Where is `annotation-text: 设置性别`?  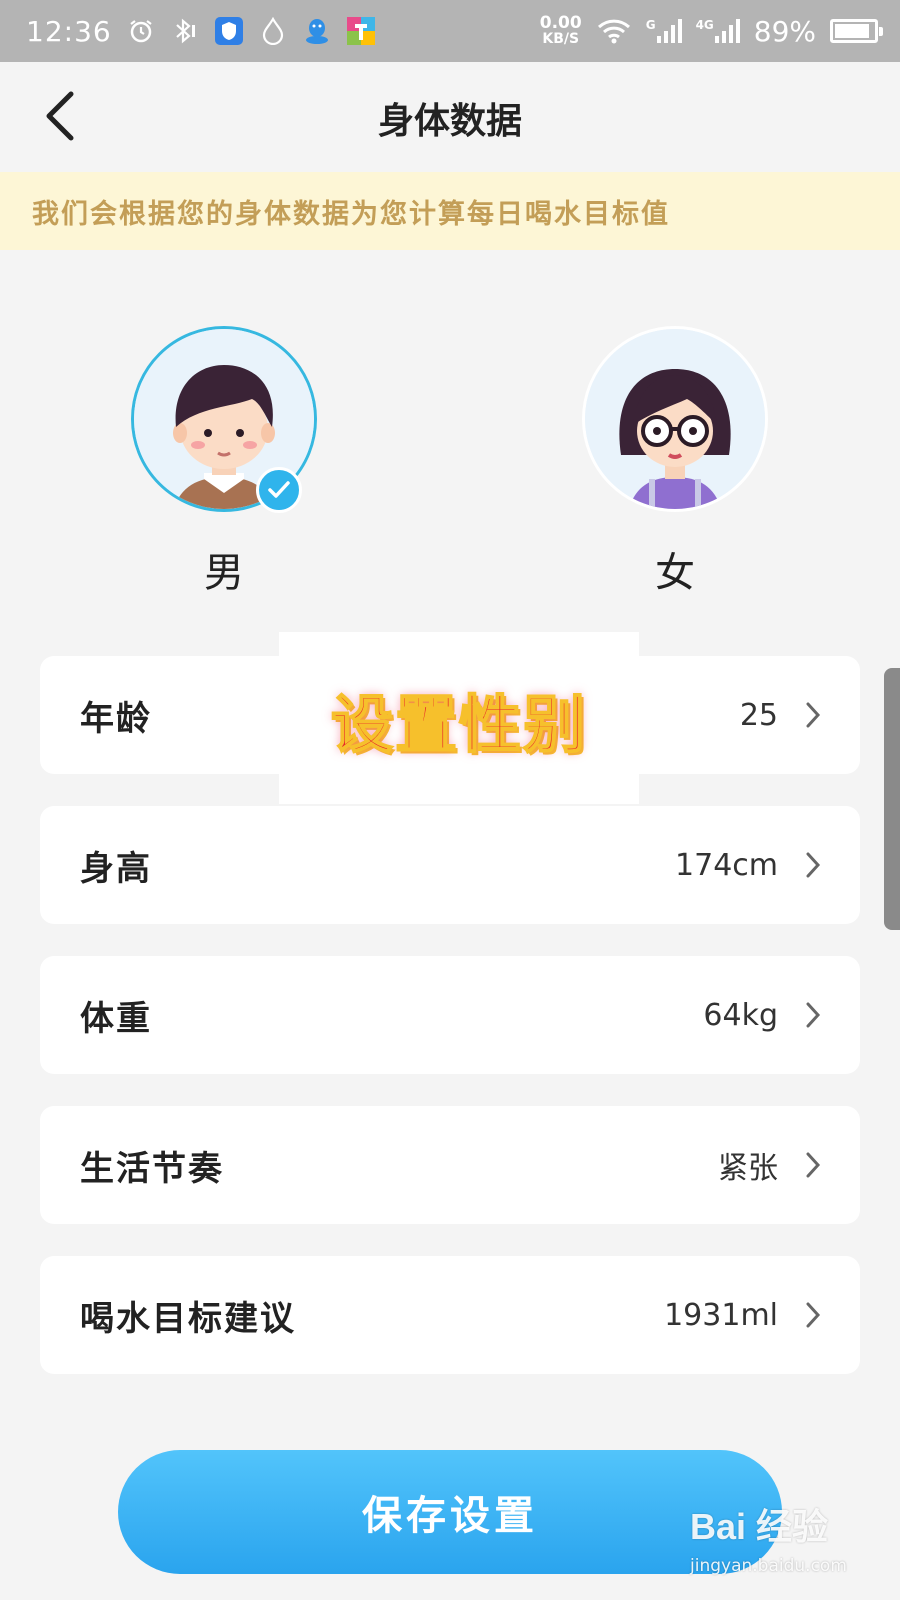 annotation-text: 设置性别 is located at coordinates (458, 724).